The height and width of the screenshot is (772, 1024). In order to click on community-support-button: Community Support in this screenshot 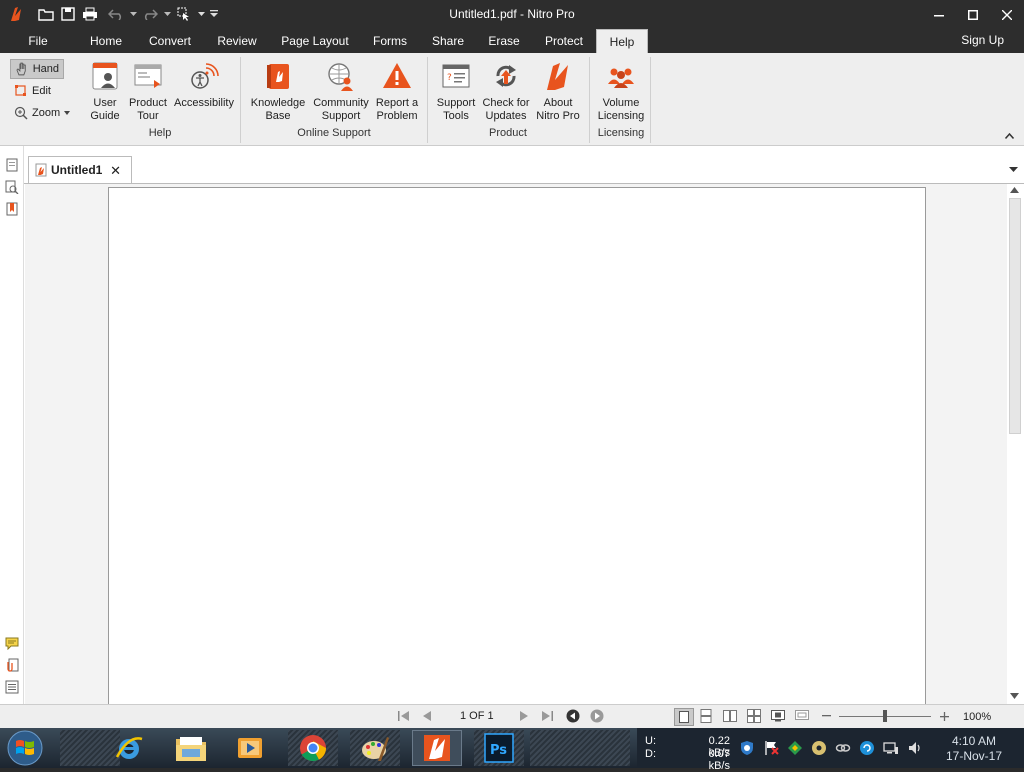, I will do `click(341, 91)`.